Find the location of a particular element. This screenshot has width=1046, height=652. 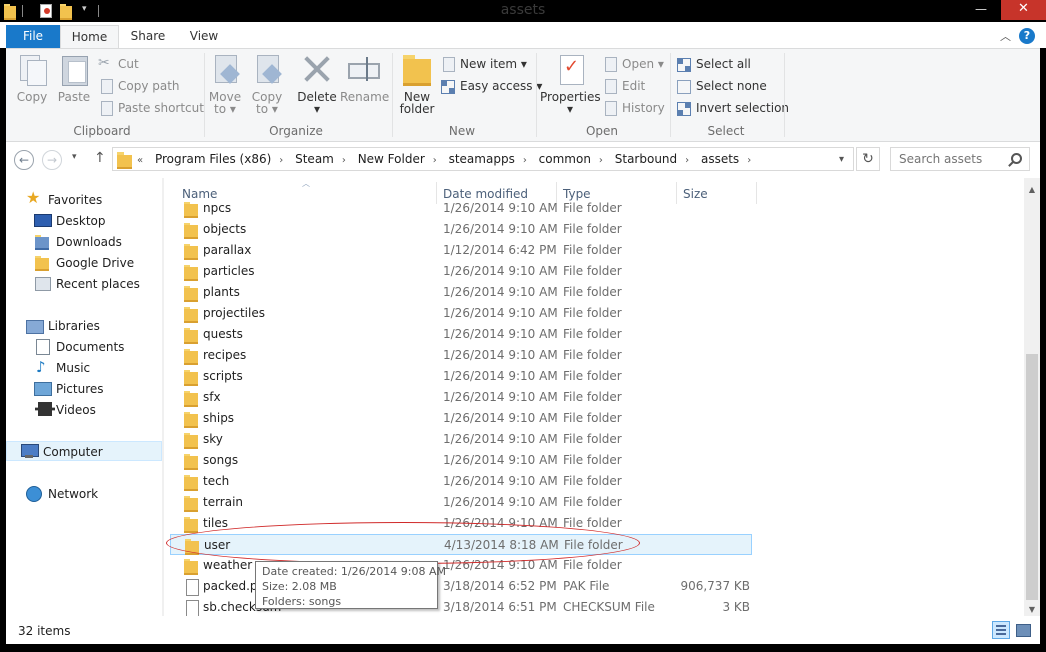

window-bottom-edge is located at coordinates (523, 648).